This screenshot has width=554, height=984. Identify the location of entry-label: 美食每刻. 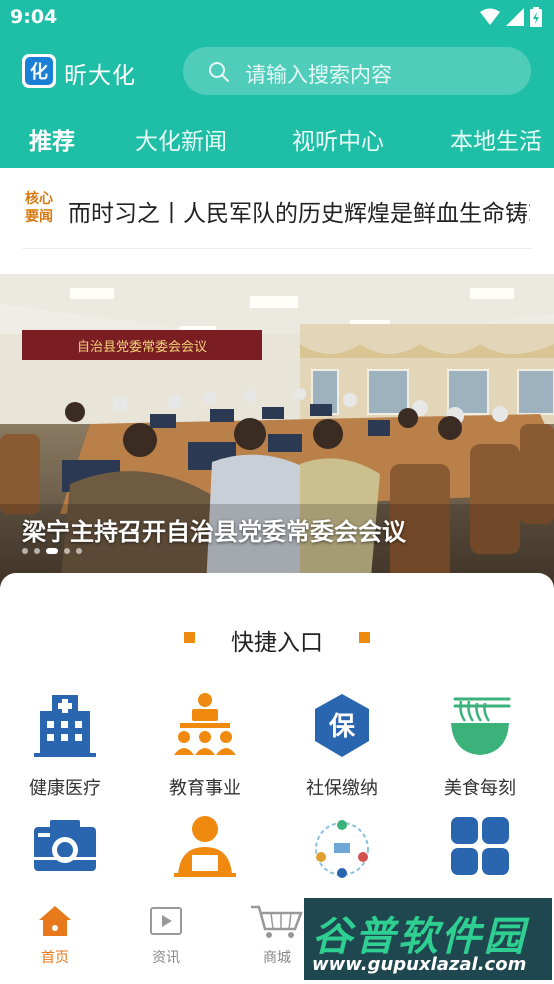
(480, 788).